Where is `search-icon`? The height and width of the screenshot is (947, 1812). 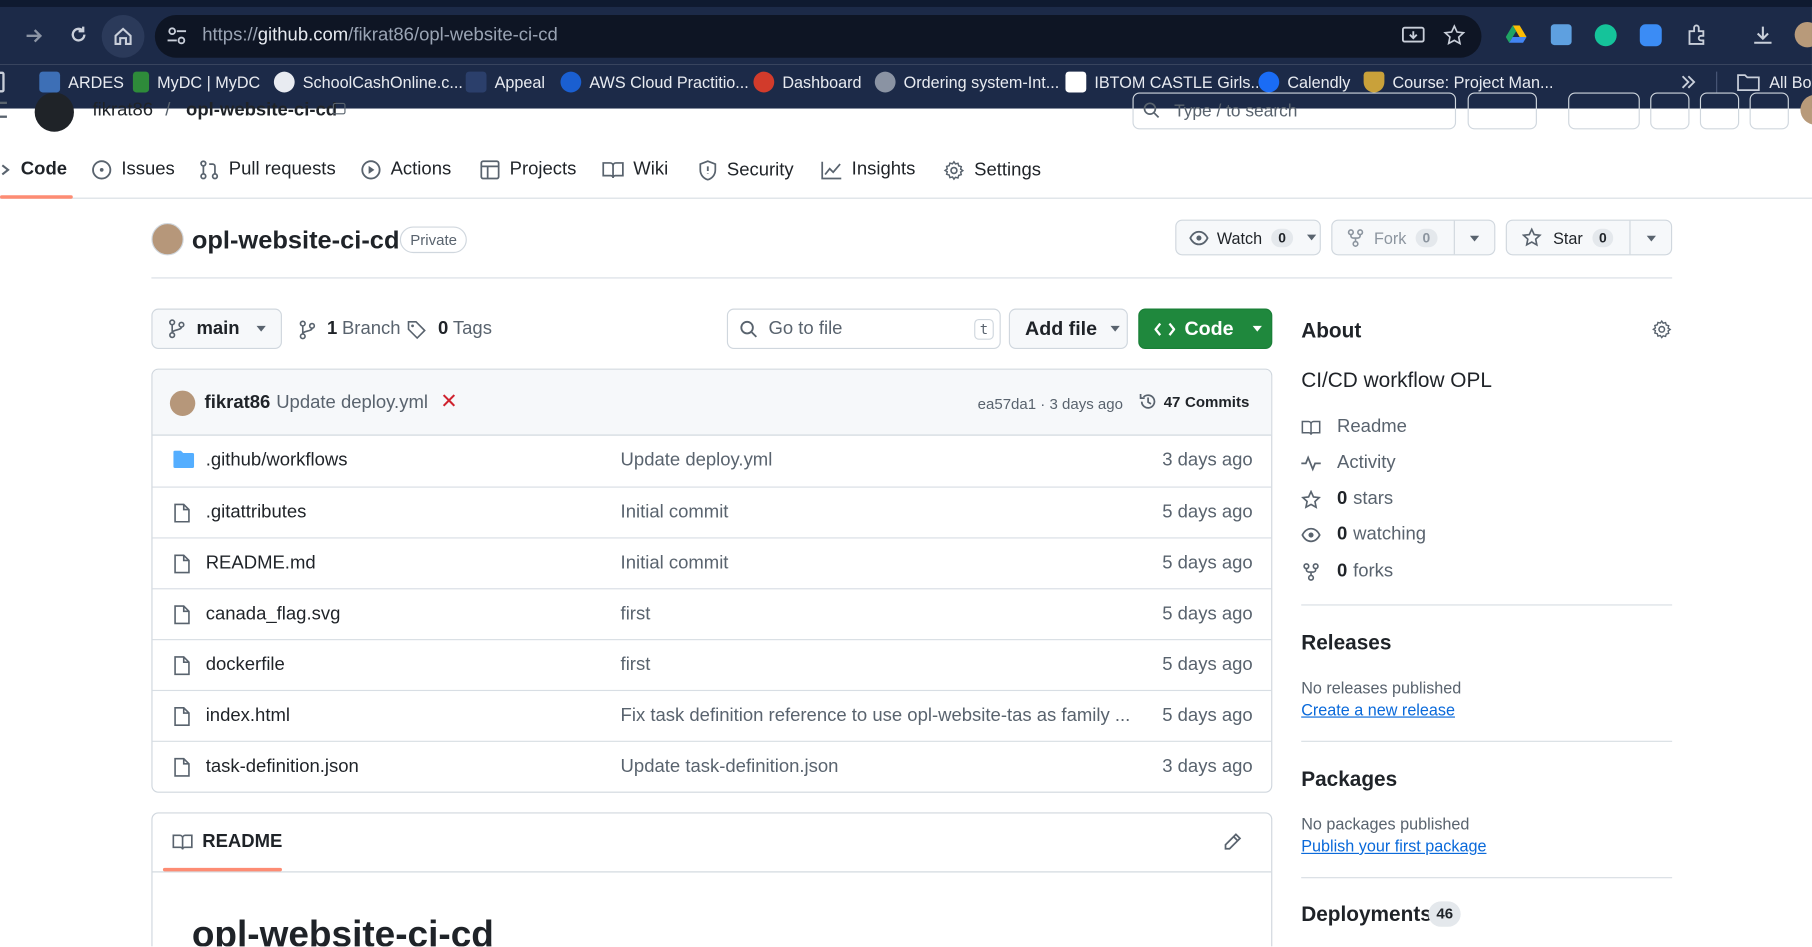
search-icon is located at coordinates (1151, 110).